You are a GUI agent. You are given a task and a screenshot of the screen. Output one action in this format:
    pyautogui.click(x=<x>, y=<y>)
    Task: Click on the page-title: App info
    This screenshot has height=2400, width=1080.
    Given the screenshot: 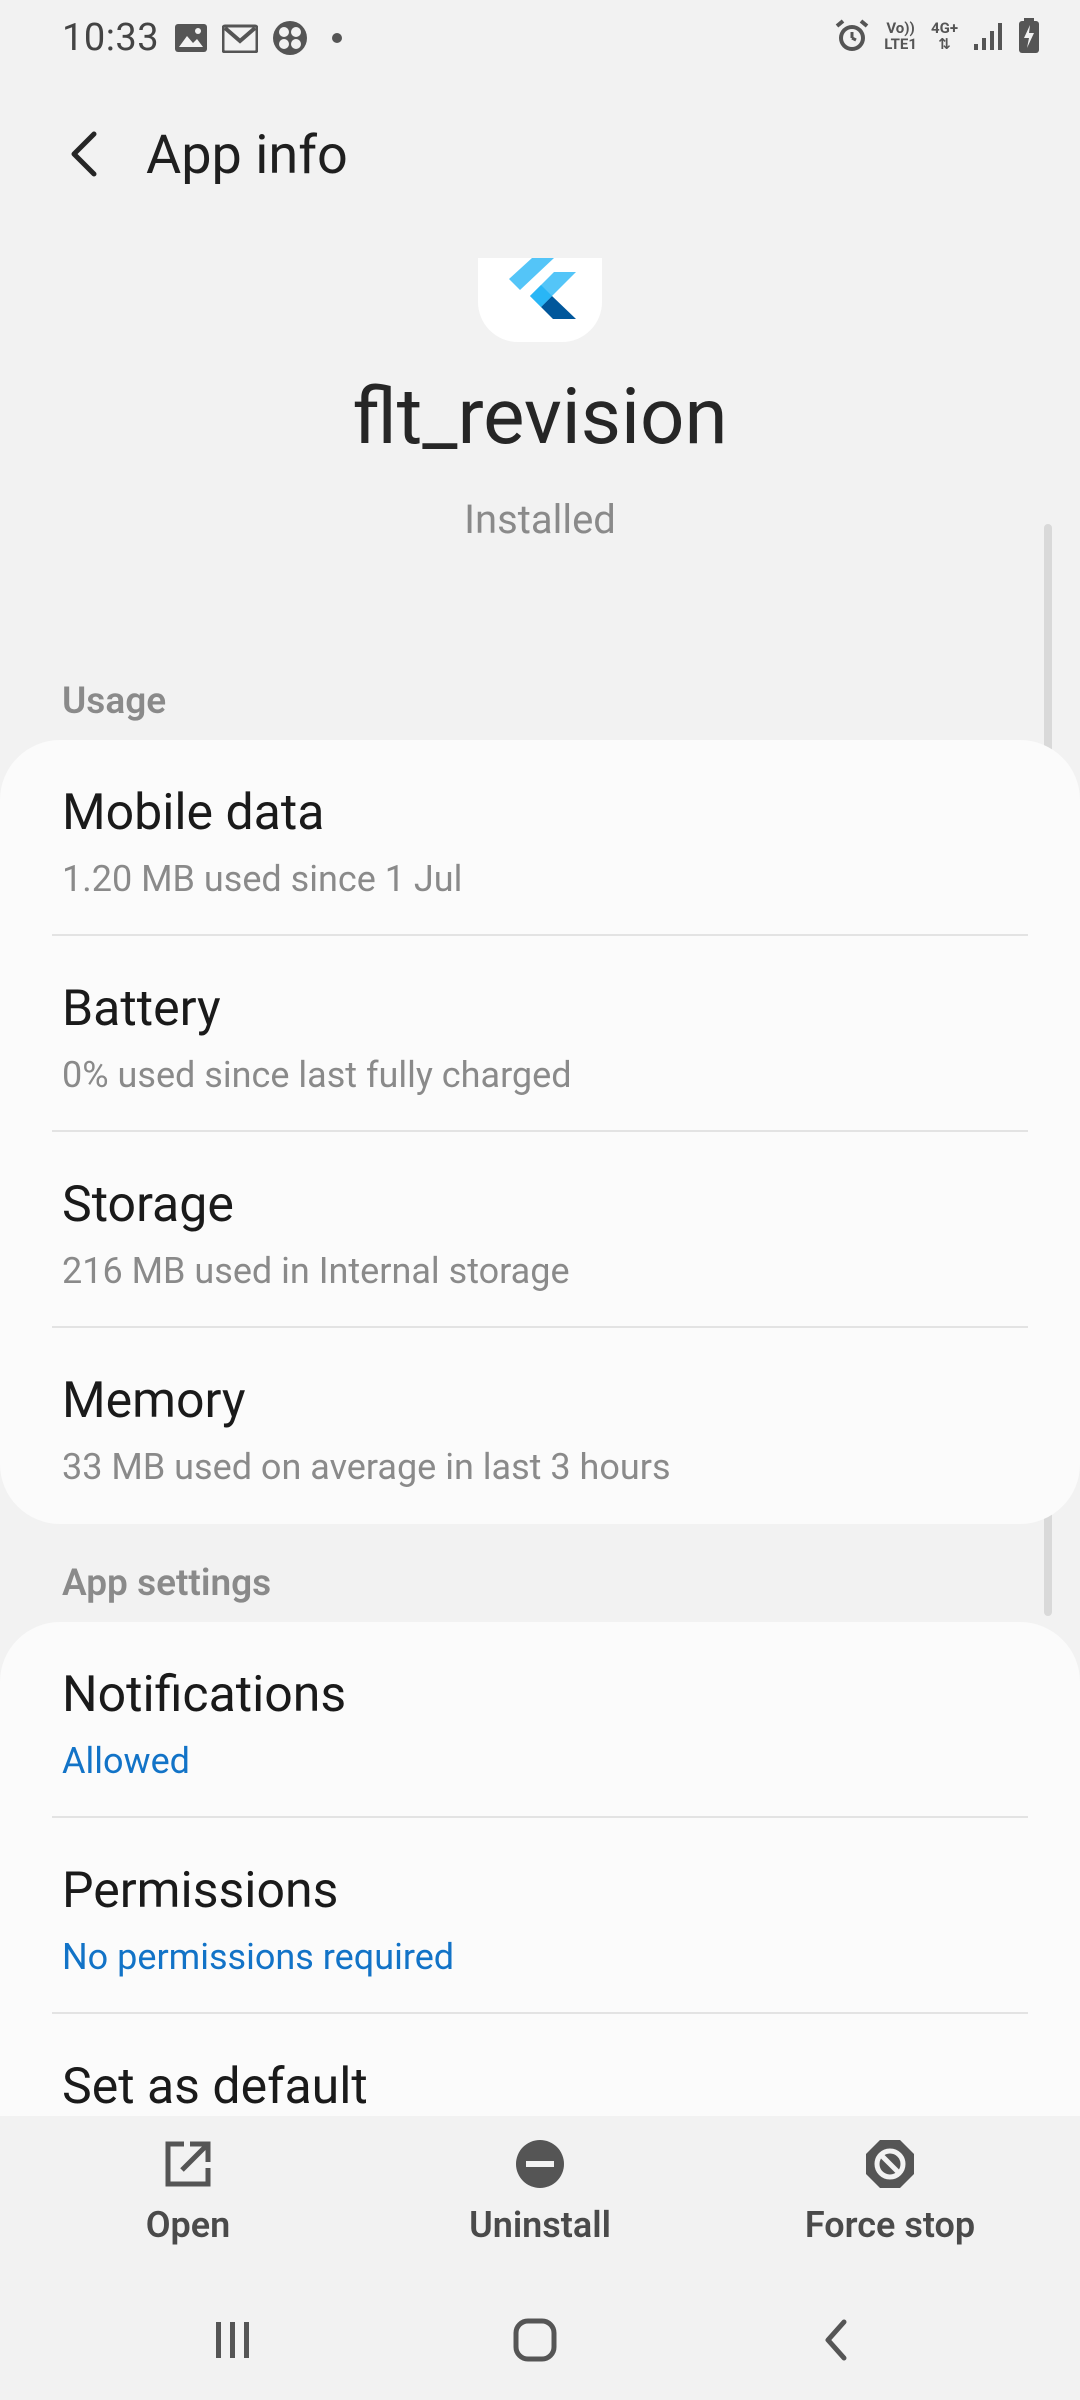 What is the action you would take?
    pyautogui.click(x=247, y=155)
    